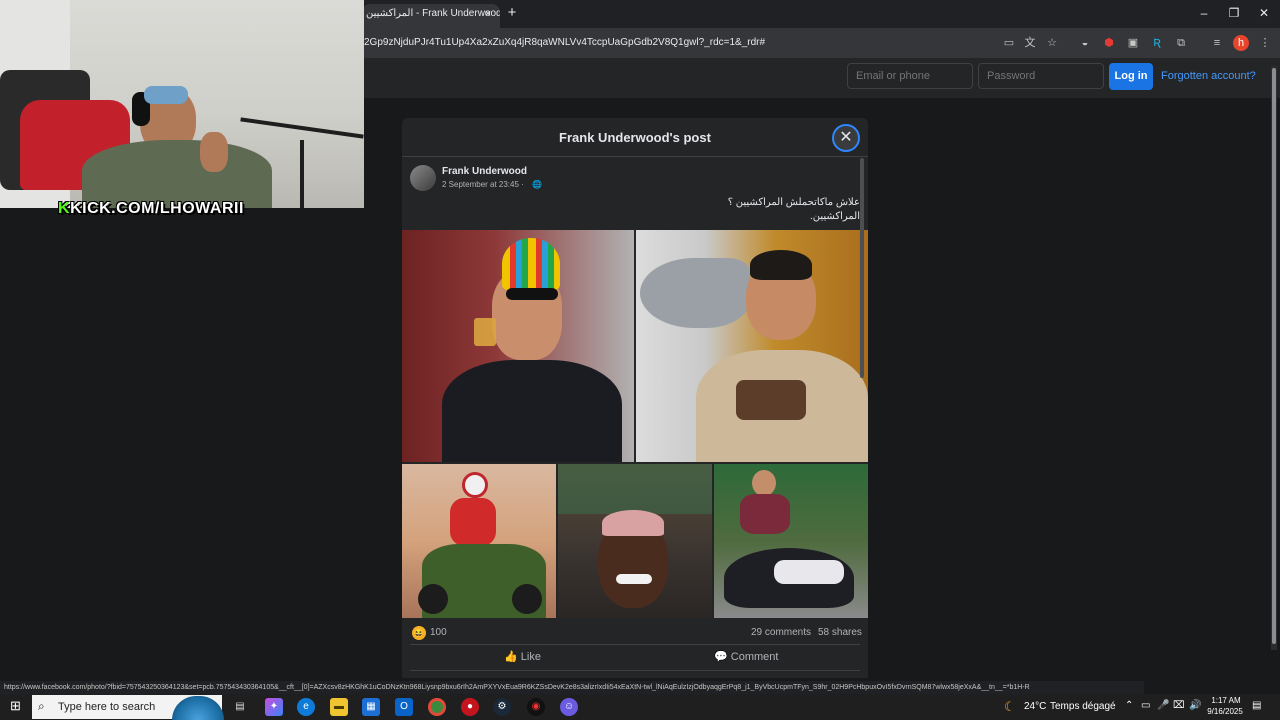 The height and width of the screenshot is (720, 1280). I want to click on search-icon: ⌕, so click(41, 706).